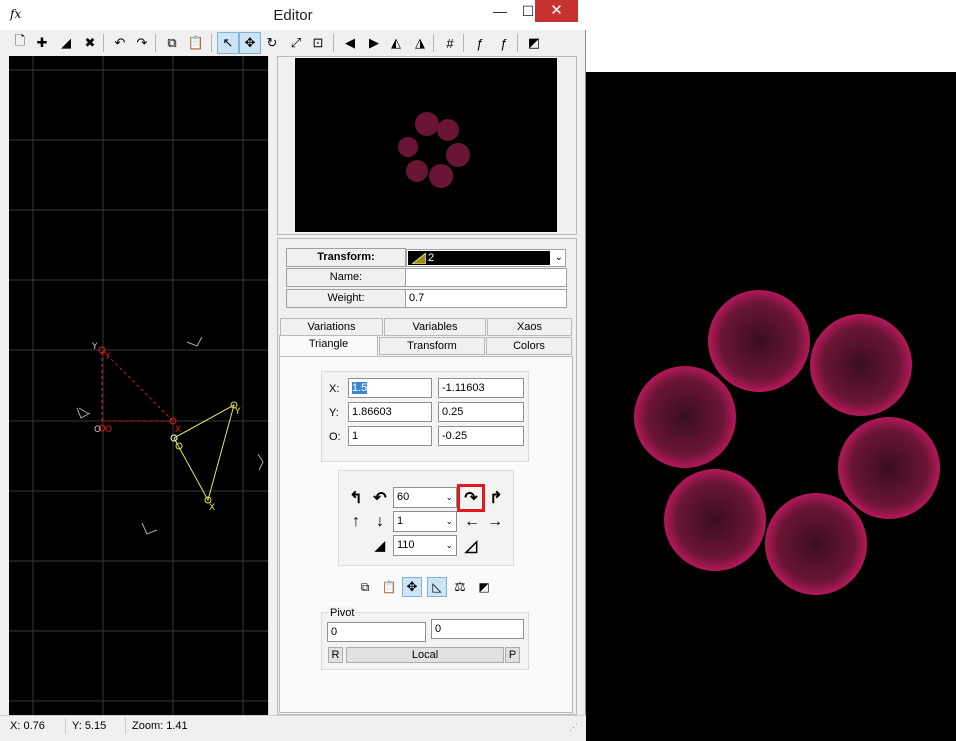 The width and height of the screenshot is (956, 741). What do you see at coordinates (318, 43) in the screenshot?
I see `autozoom-icon: ⊡` at bounding box center [318, 43].